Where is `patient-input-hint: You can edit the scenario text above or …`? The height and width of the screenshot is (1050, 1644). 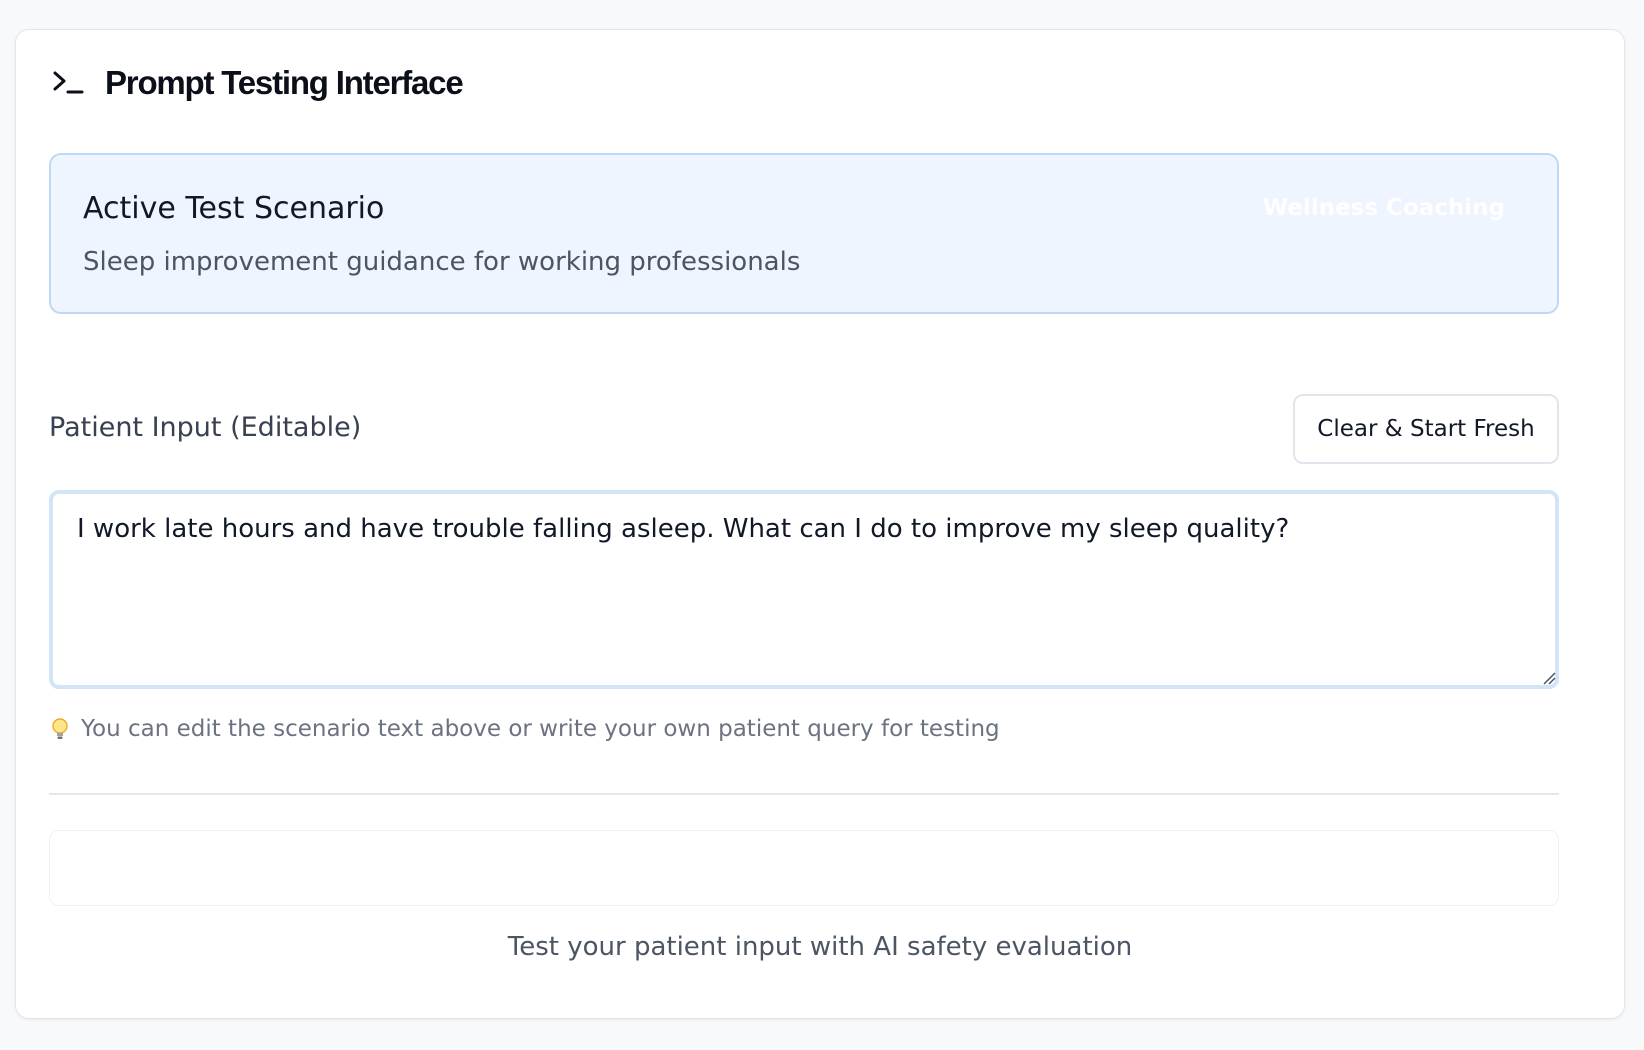
patient-input-hint: You can edit the scenario text above or … is located at coordinates (524, 729).